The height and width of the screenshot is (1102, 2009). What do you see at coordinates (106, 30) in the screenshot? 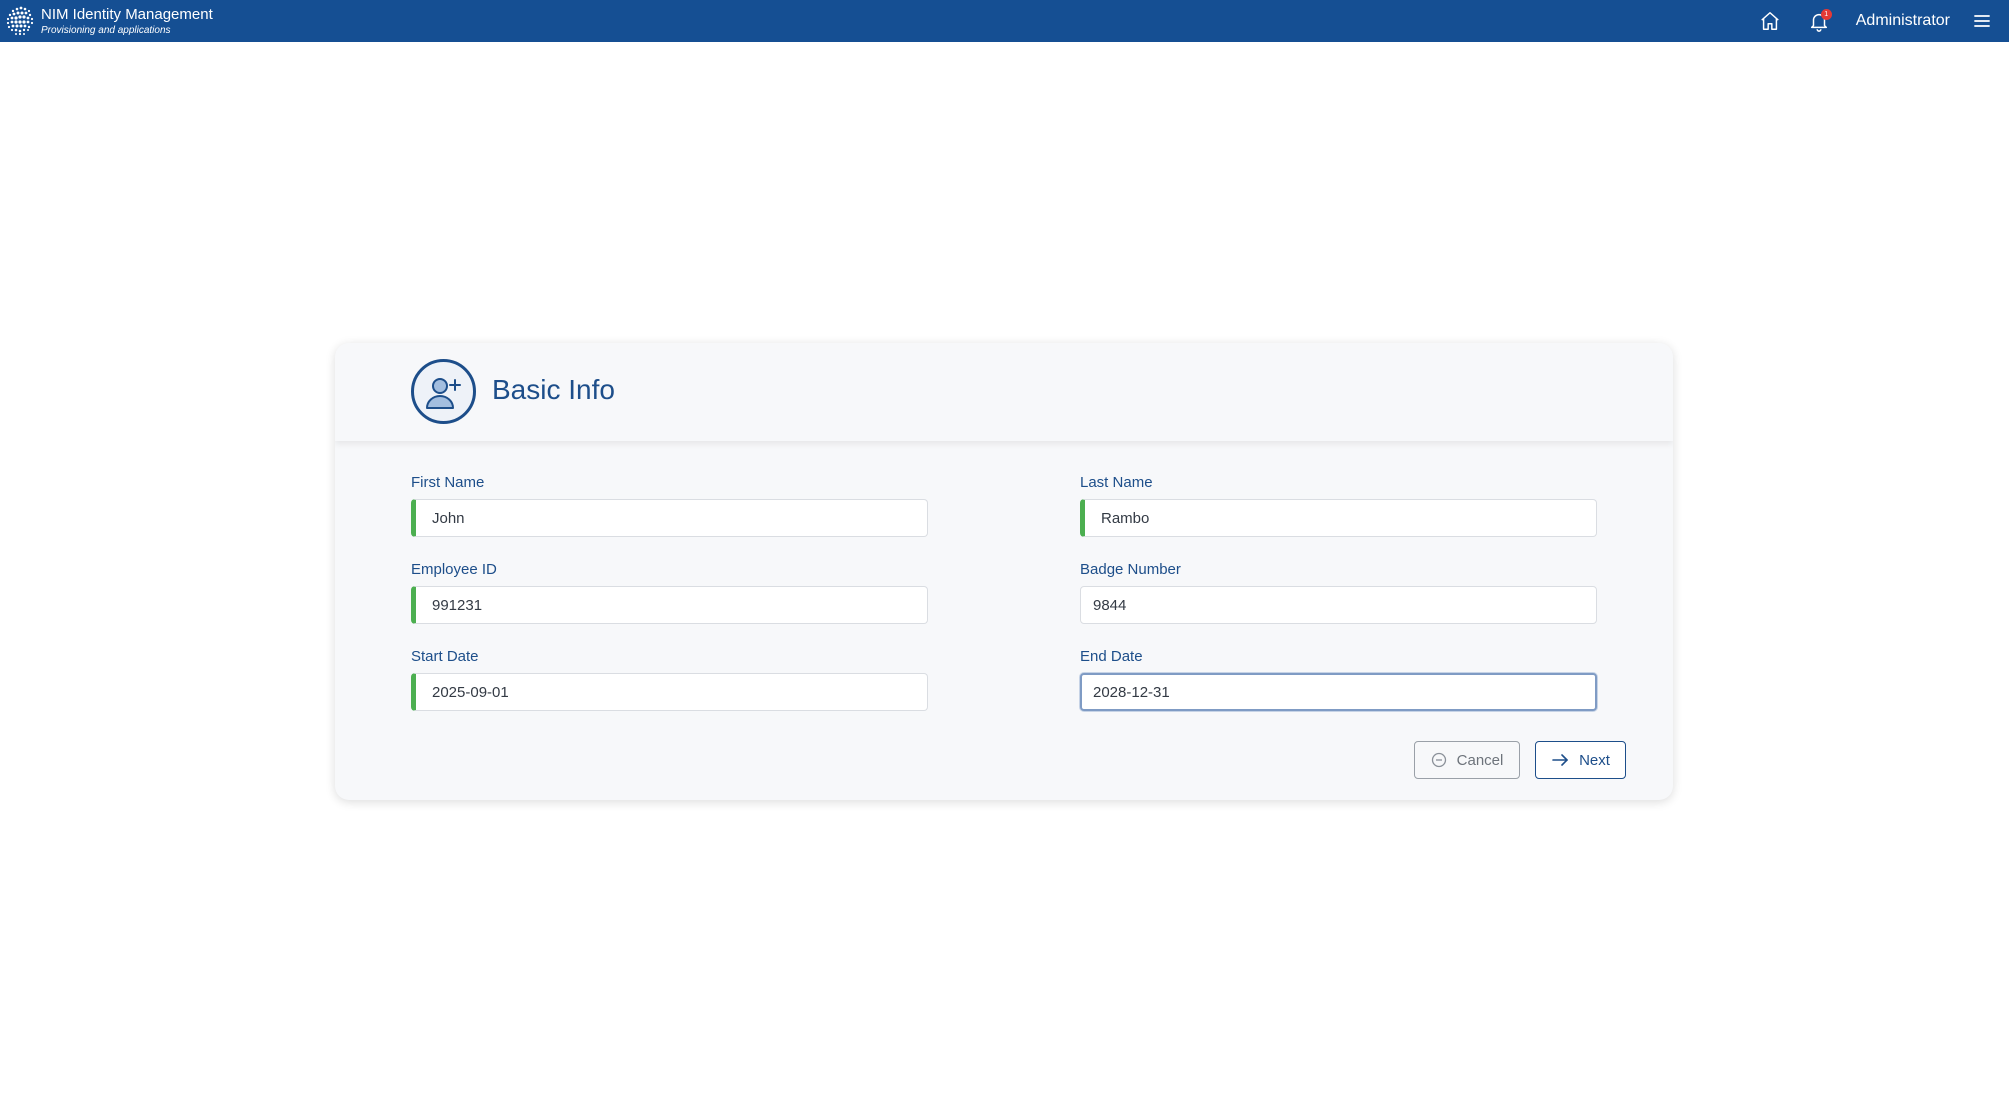
I see `app-subtitle: Provisioning and applications` at bounding box center [106, 30].